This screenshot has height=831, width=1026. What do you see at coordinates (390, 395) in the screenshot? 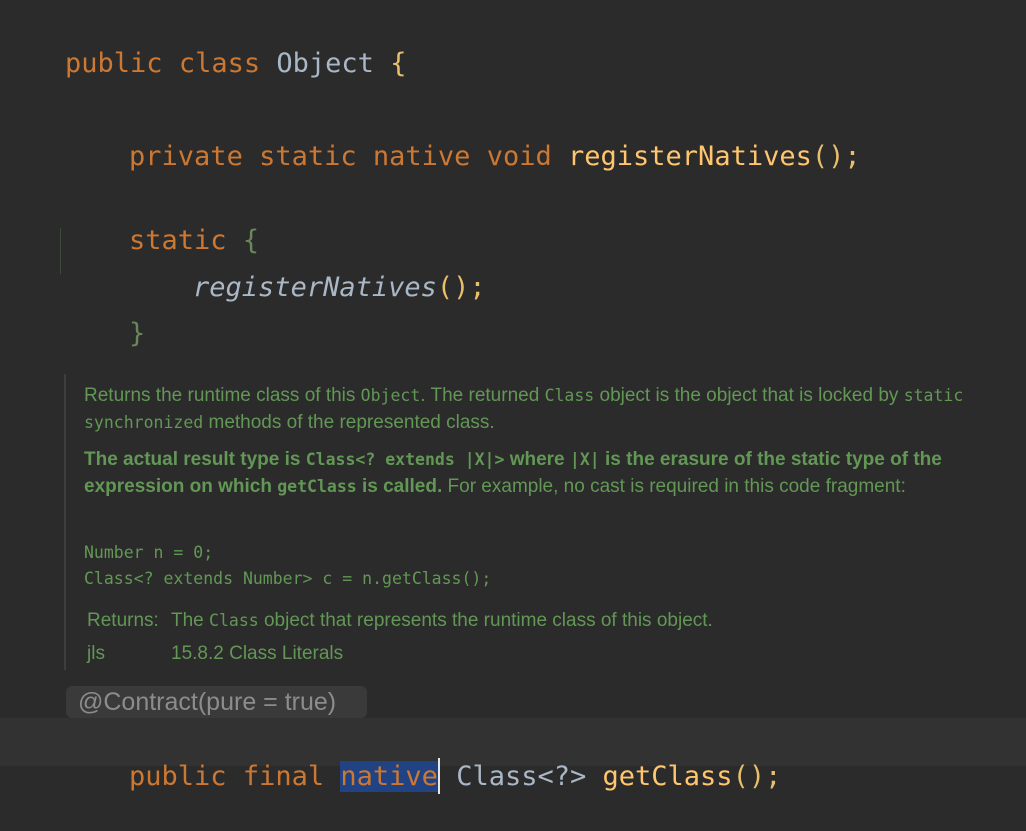
I see `inline-code: Object` at bounding box center [390, 395].